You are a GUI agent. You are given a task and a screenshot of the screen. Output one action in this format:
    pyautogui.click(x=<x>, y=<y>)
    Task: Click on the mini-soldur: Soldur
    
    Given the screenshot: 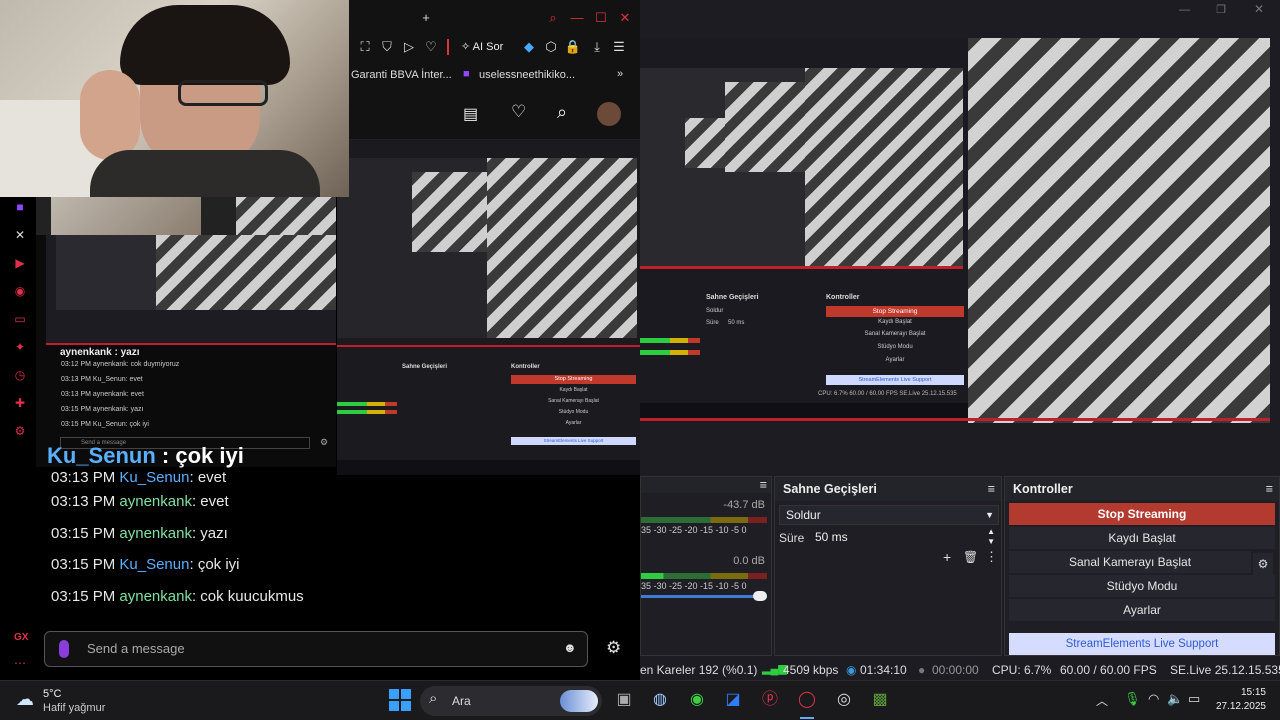 What is the action you would take?
    pyautogui.click(x=715, y=311)
    